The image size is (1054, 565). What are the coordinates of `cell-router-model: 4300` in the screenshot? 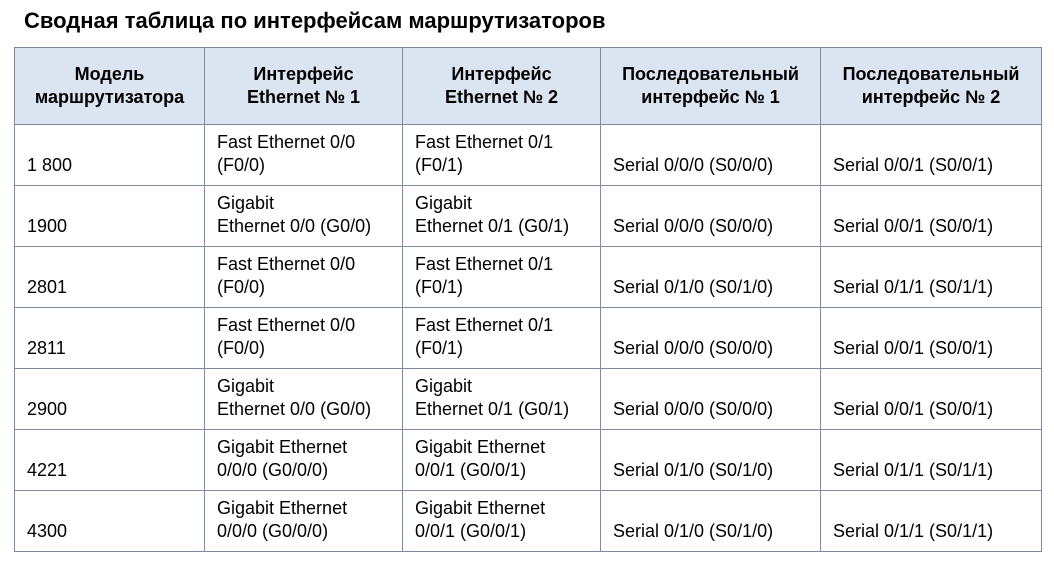 It's located at (109, 521).